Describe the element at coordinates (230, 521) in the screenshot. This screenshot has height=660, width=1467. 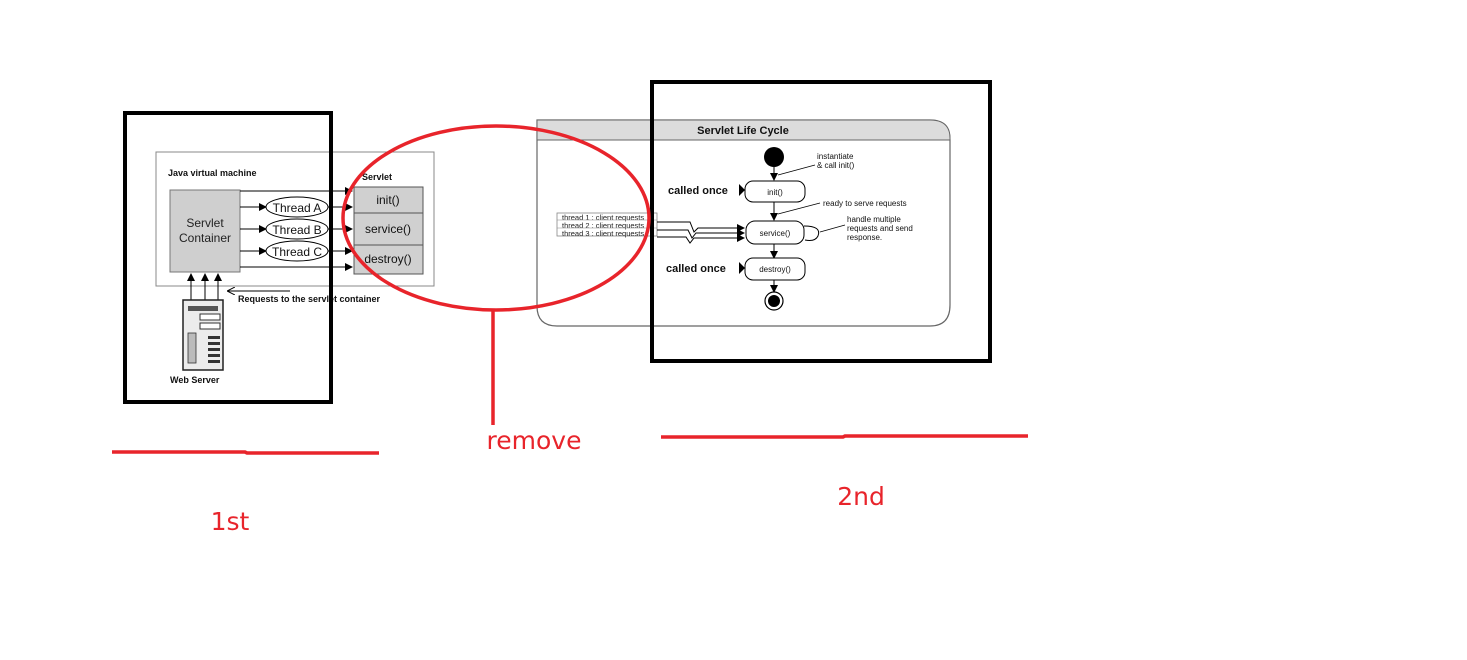
I see `first-label: 1st` at that location.